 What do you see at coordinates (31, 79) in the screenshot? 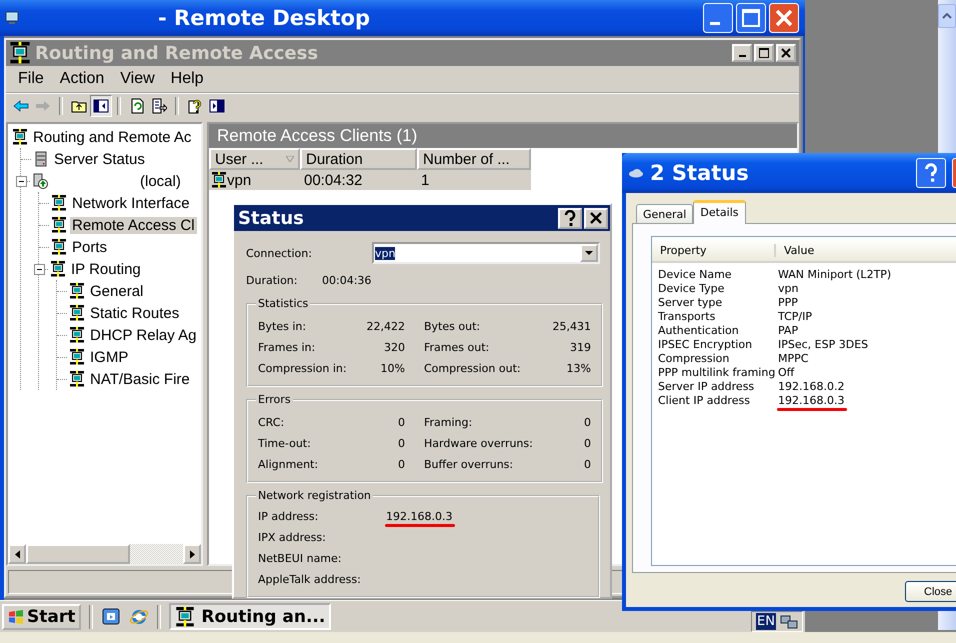
I see `menu-item: File` at bounding box center [31, 79].